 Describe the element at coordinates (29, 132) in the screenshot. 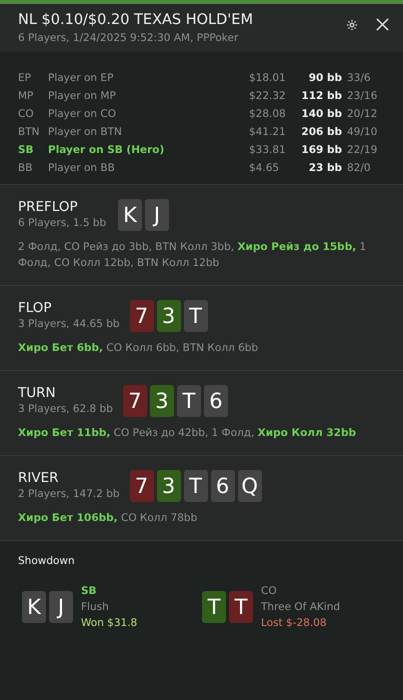

I see `player-position: BTN` at that location.